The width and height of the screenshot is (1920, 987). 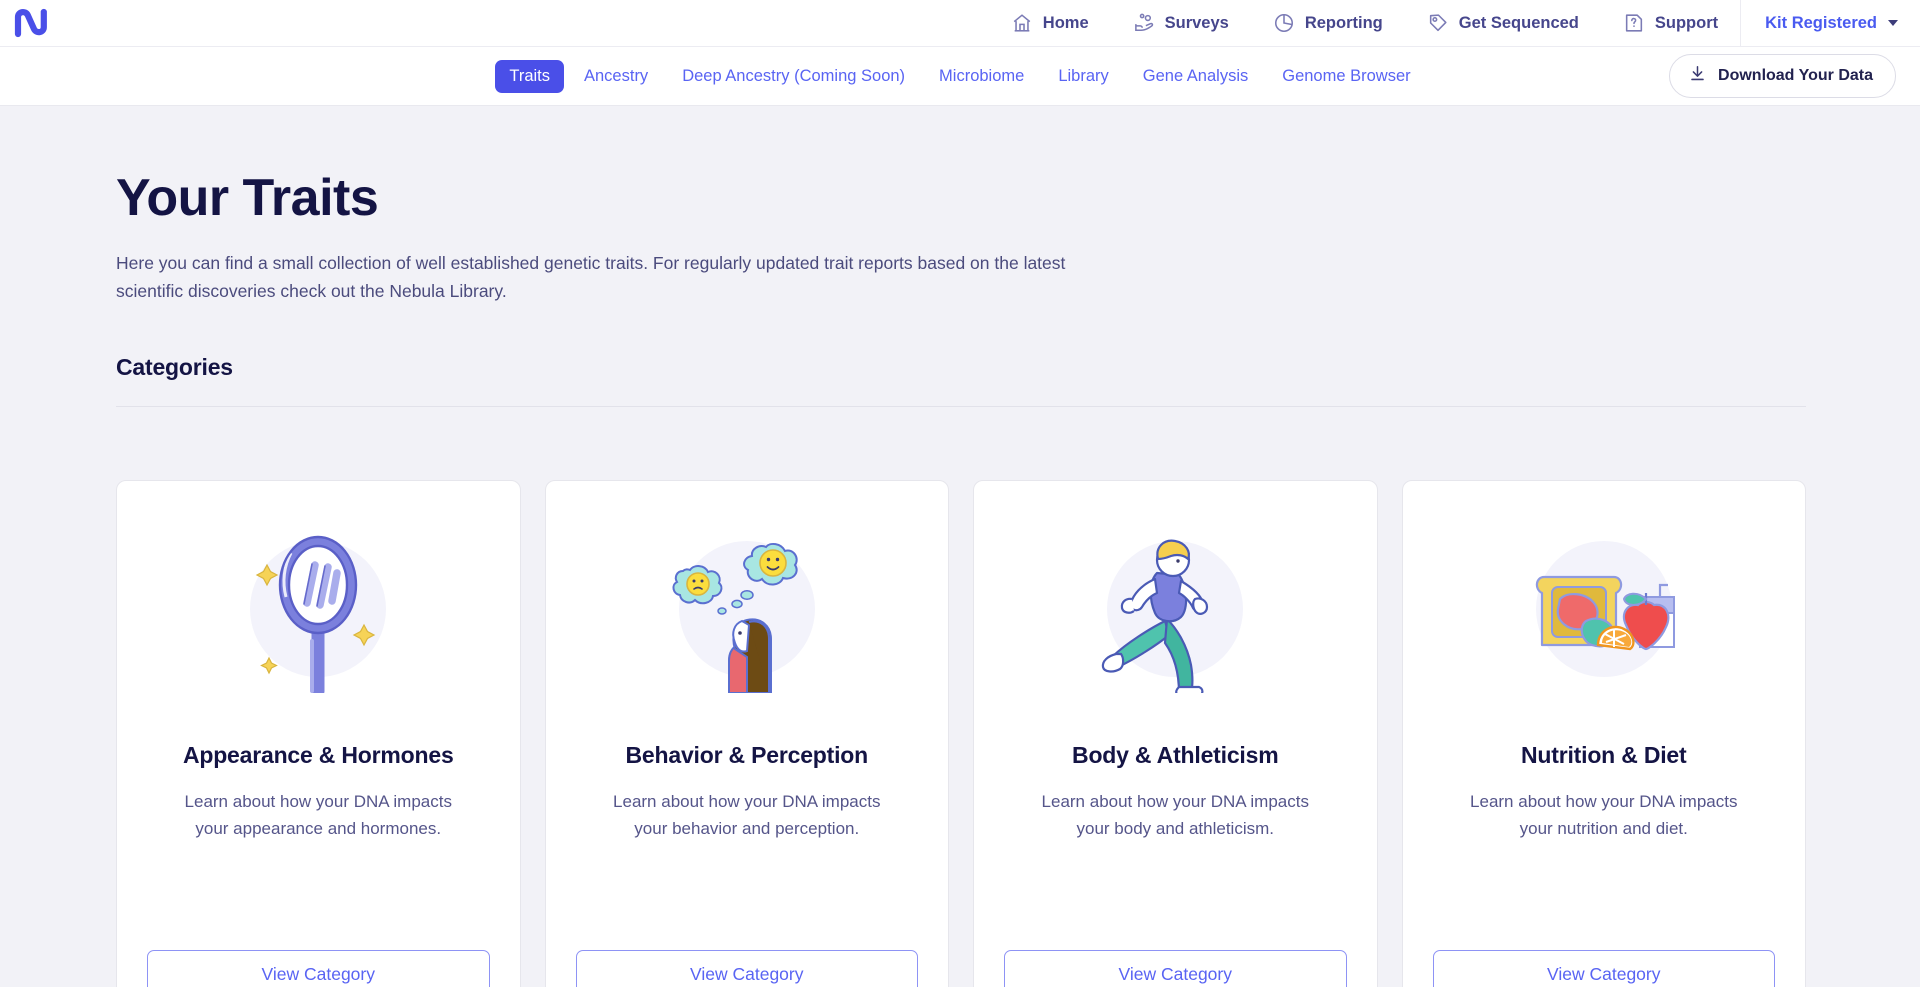 I want to click on download-icon, so click(x=1697, y=76).